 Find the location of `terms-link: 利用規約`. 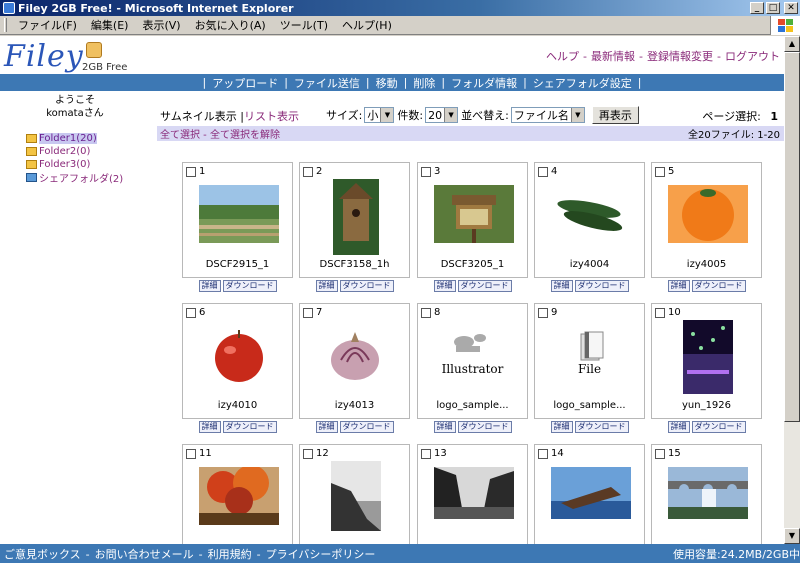

terms-link: 利用規約 is located at coordinates (230, 554).